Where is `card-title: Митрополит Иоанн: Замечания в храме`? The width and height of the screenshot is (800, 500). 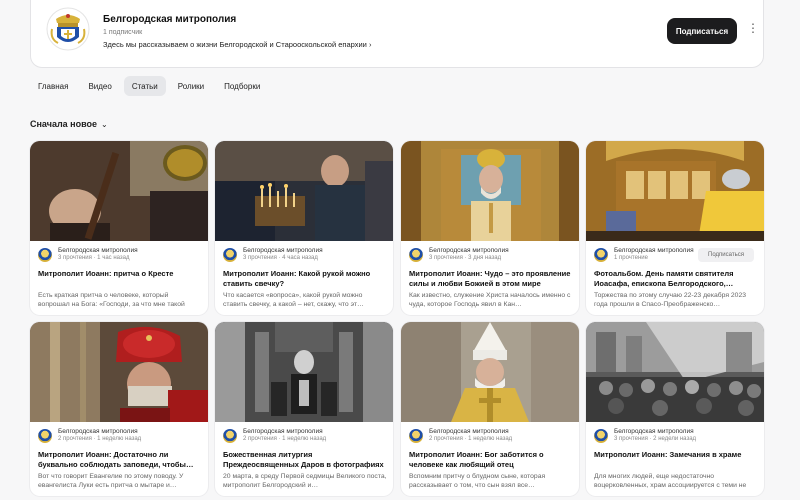 card-title: Митрополит Иоанн: Замечания в храме is located at coordinates (676, 455).